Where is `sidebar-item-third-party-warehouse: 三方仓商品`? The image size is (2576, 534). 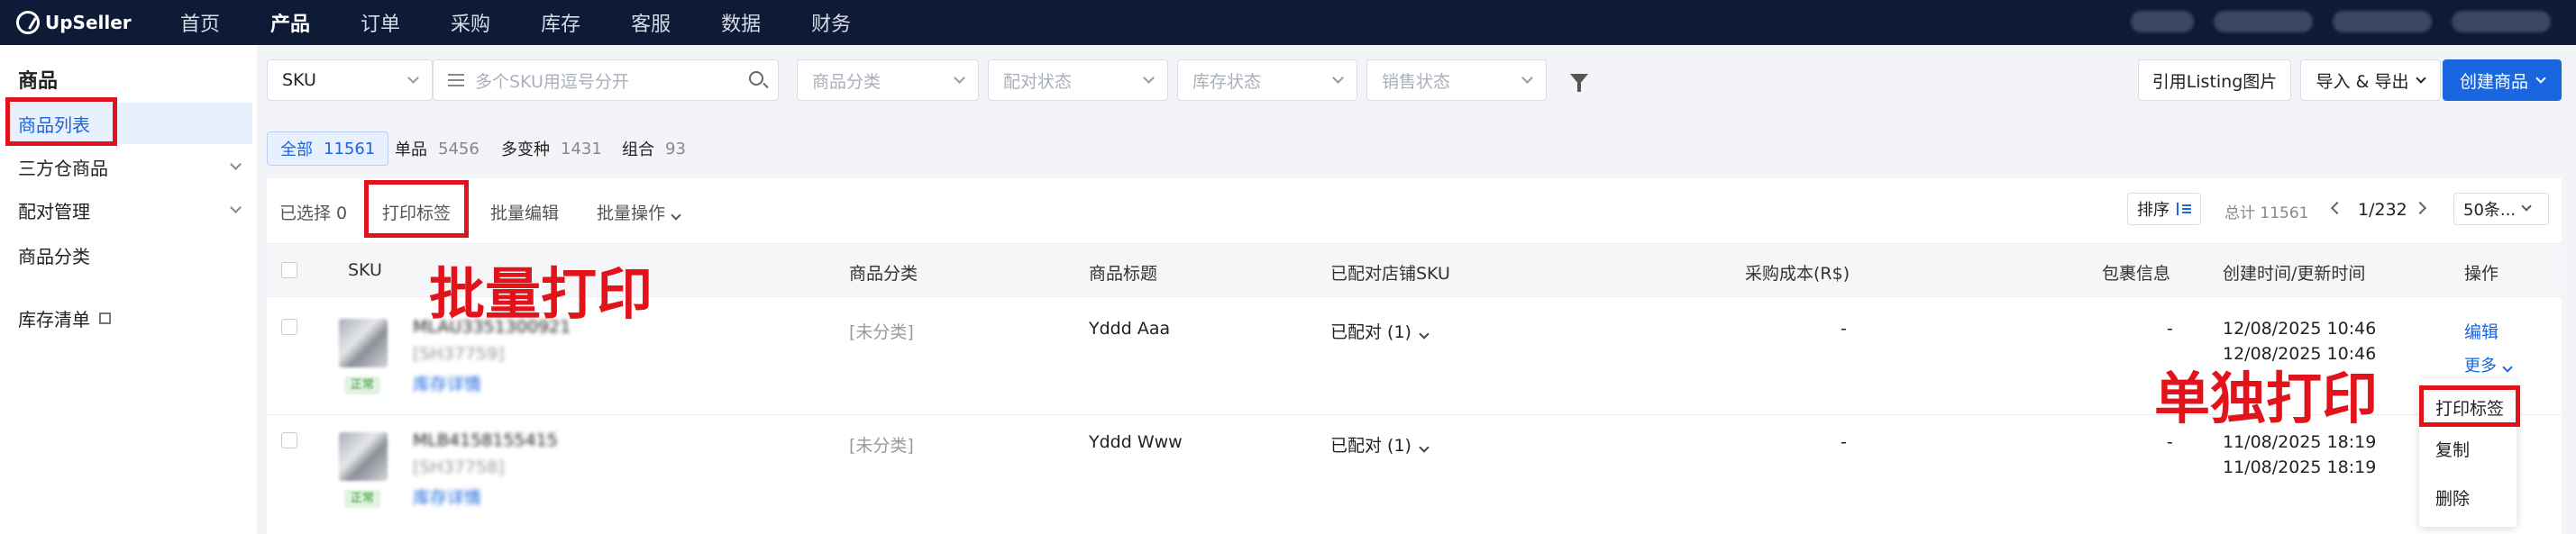
sidebar-item-third-party-warehouse: 三方仓商品 is located at coordinates (126, 166).